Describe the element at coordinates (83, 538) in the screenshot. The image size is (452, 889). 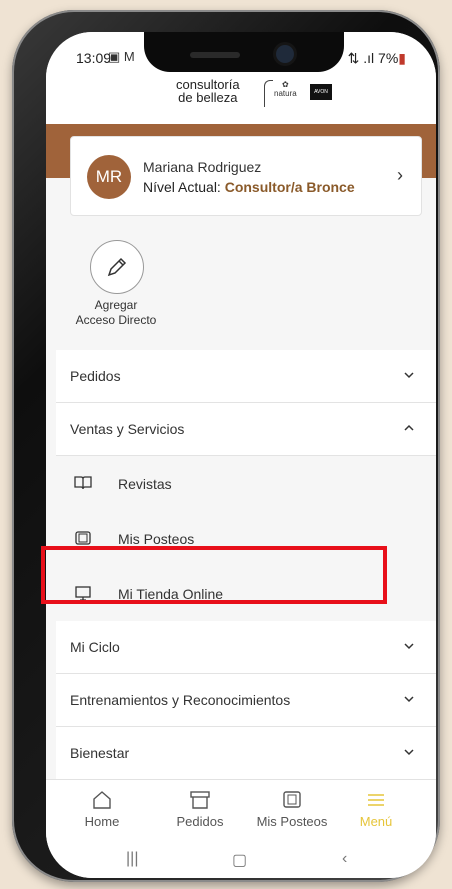
I see `photos-icon` at that location.